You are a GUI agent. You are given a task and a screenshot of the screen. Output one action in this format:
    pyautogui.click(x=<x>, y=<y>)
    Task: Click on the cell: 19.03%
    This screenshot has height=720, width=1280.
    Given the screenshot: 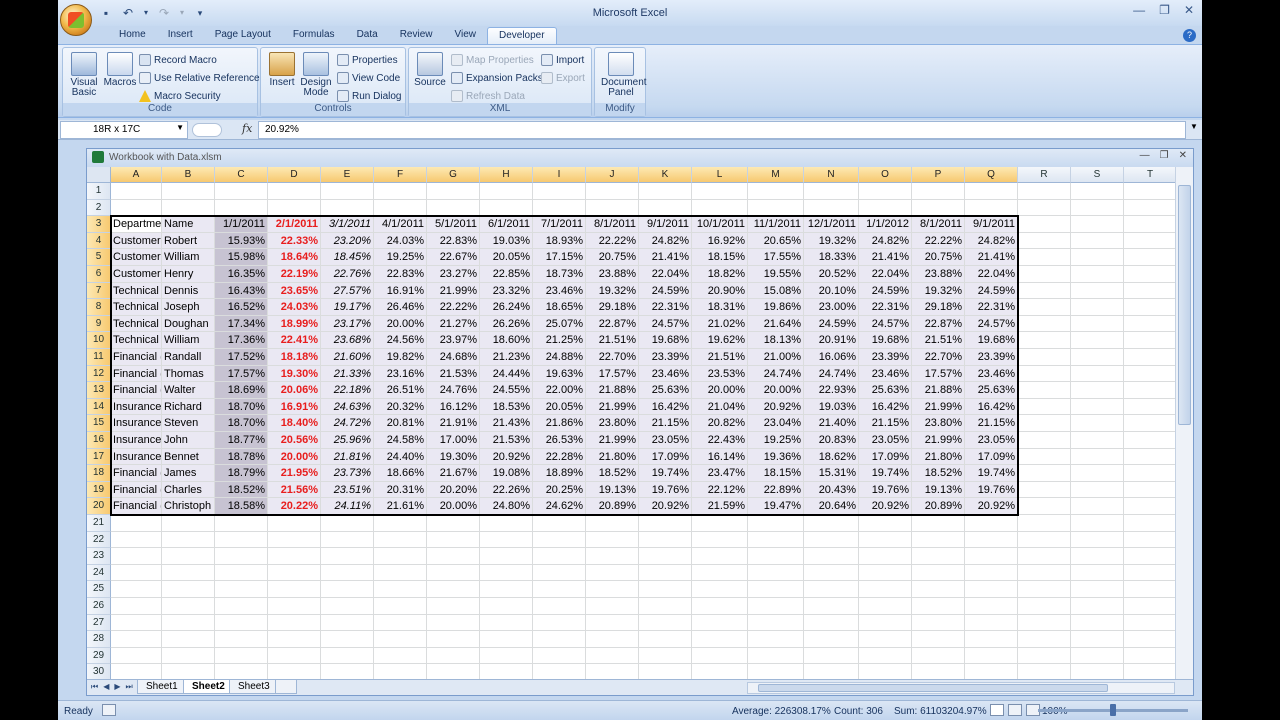 What is the action you would take?
    pyautogui.click(x=506, y=241)
    